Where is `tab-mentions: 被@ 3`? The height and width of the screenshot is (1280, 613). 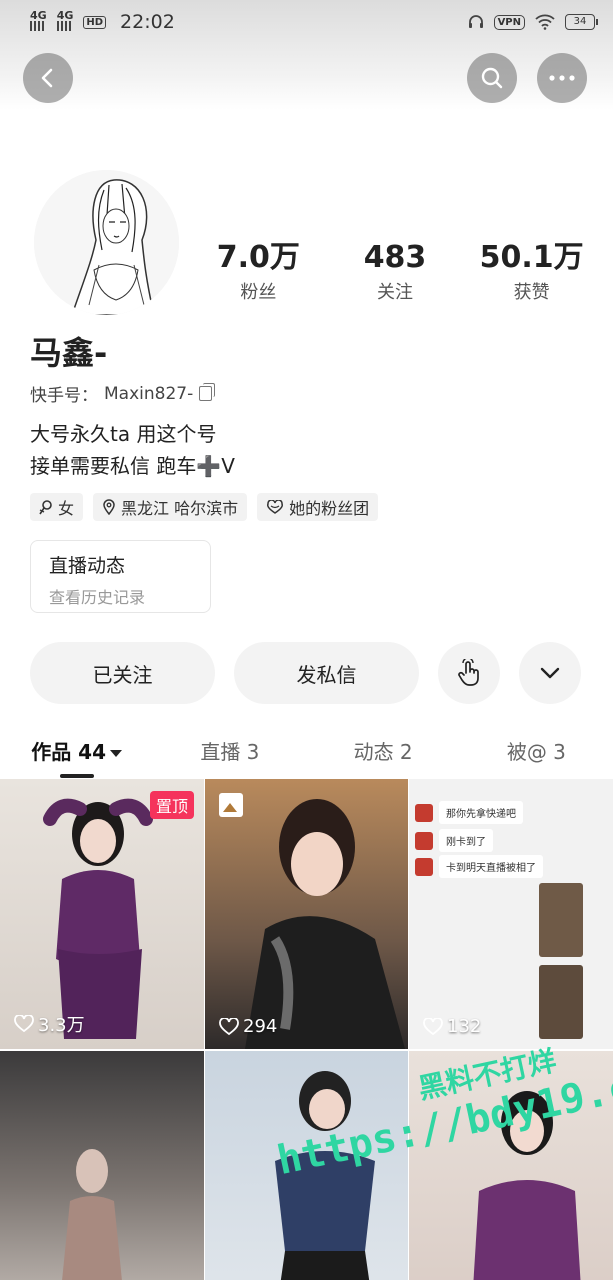
tab-mentions: 被@ 3 is located at coordinates (536, 750).